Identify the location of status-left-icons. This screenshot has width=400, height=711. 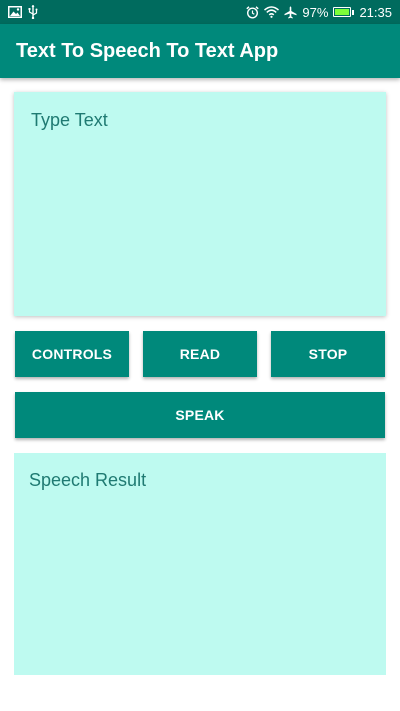
(23, 12).